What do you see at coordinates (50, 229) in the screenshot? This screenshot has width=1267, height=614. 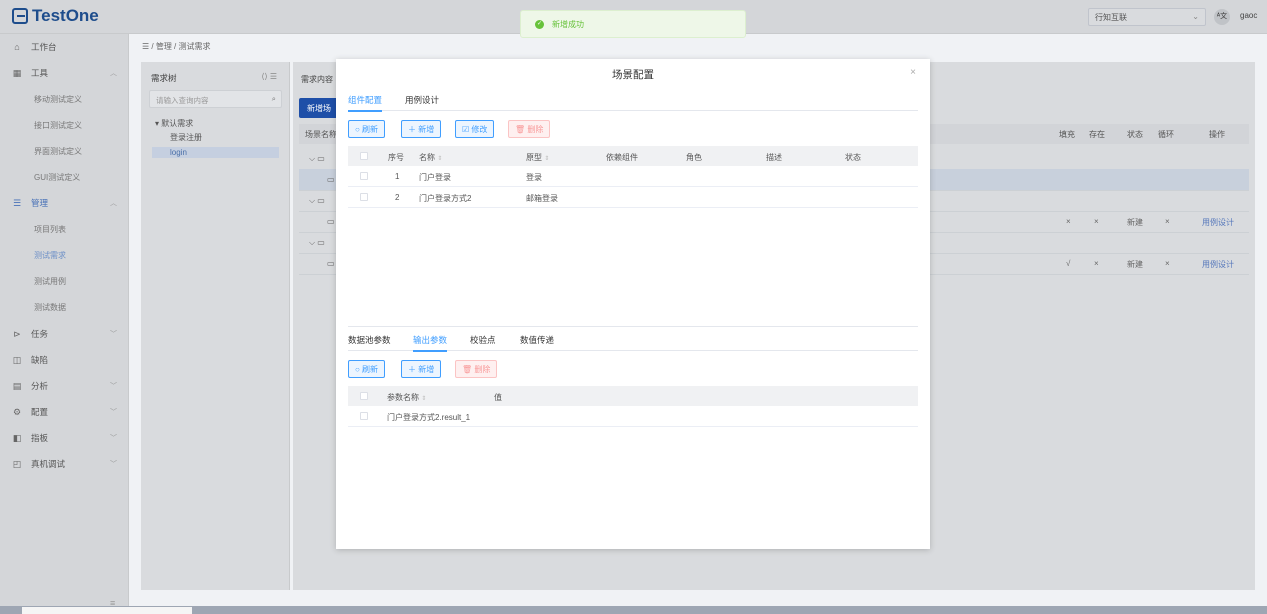 I see `sidebar-sub-project-list: 项目列表` at bounding box center [50, 229].